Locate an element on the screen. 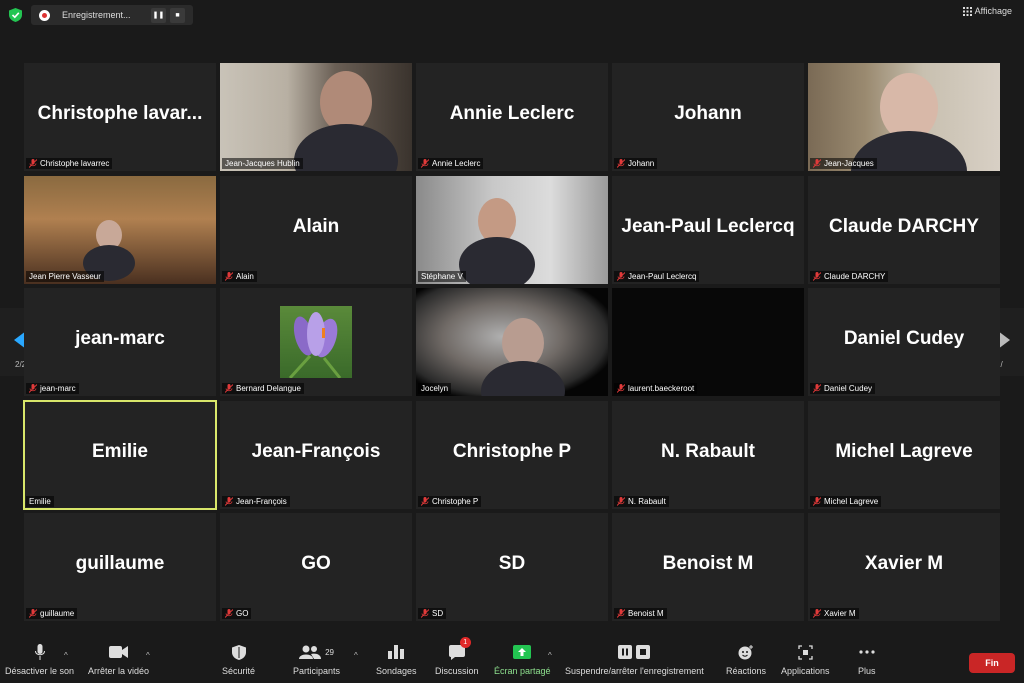  participant-tile: guillaume guillaume is located at coordinates (120, 567).